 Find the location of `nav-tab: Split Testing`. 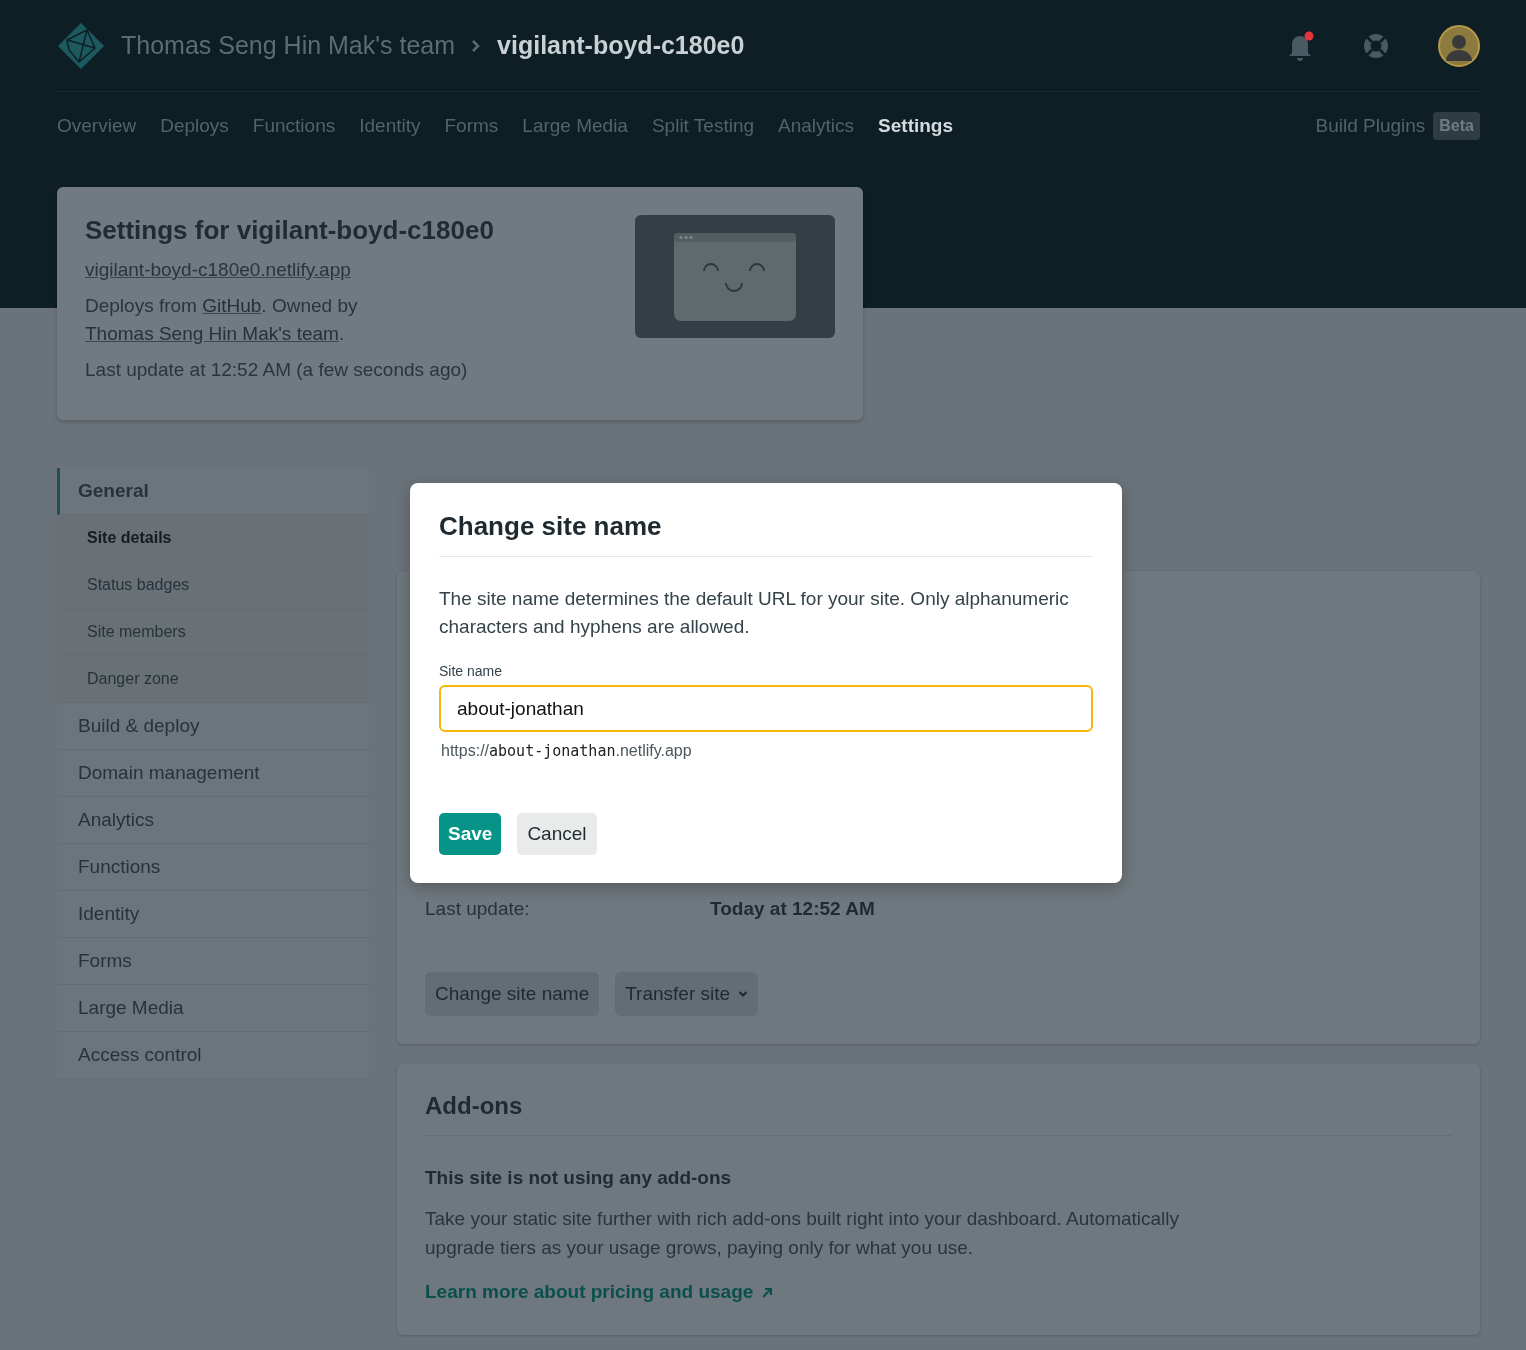

nav-tab: Split Testing is located at coordinates (703, 126).